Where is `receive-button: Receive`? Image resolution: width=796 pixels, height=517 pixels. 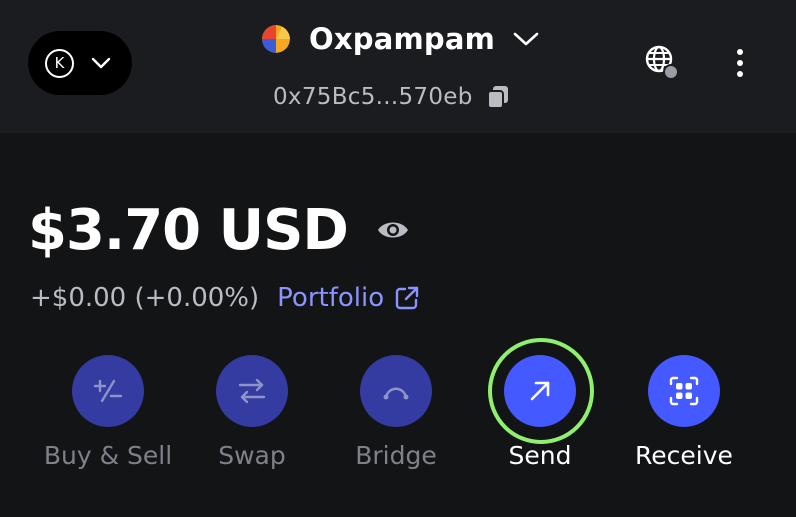
receive-button: Receive is located at coordinates (684, 412).